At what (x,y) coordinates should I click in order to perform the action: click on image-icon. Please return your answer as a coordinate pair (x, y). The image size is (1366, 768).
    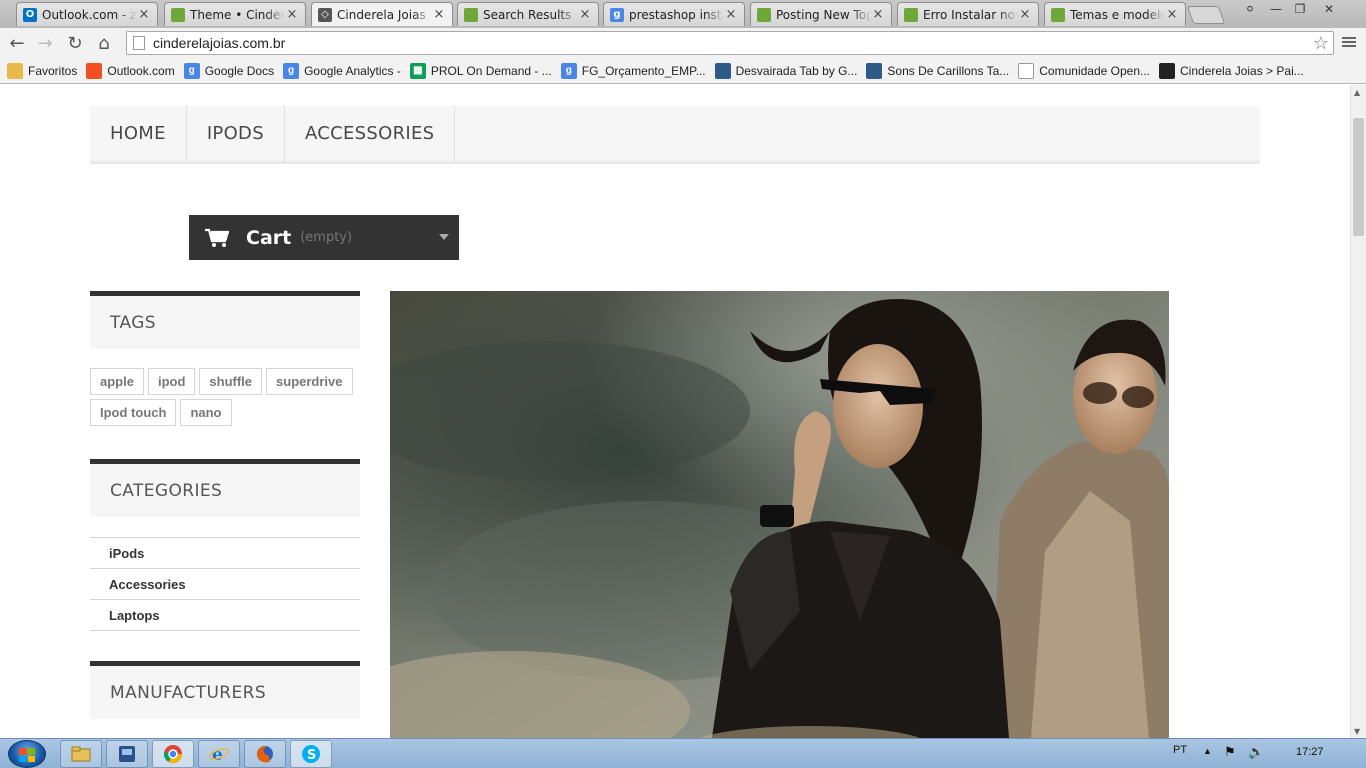
    Looking at the image, I should click on (722, 70).